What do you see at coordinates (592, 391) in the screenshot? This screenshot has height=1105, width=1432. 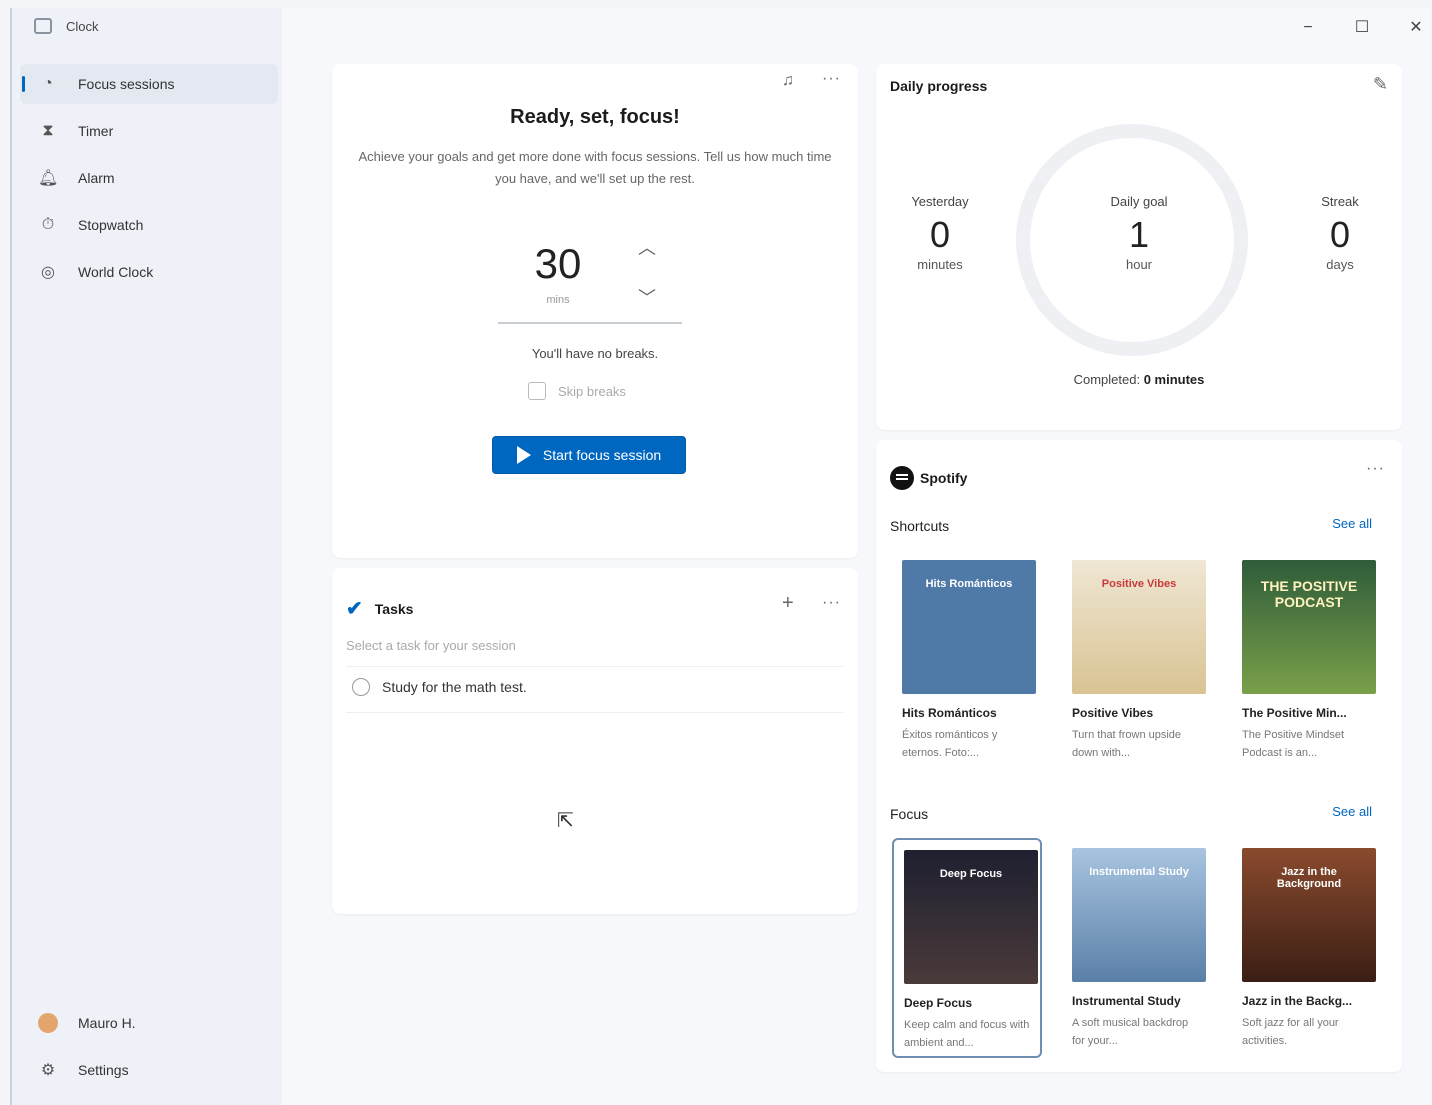 I see `skip-breaks-label: Skip breaks` at bounding box center [592, 391].